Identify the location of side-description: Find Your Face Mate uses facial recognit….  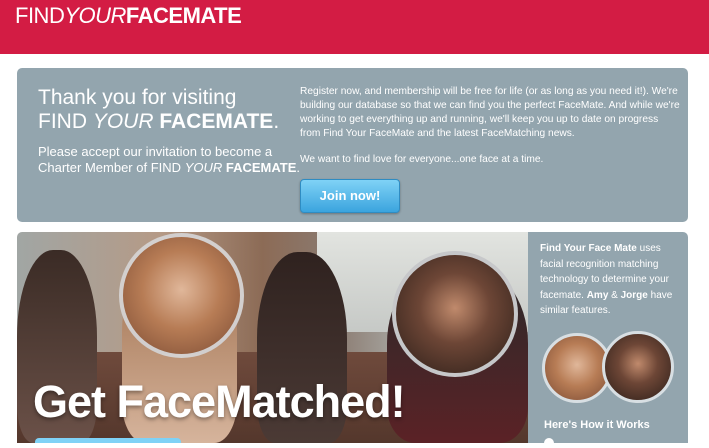
(611, 280).